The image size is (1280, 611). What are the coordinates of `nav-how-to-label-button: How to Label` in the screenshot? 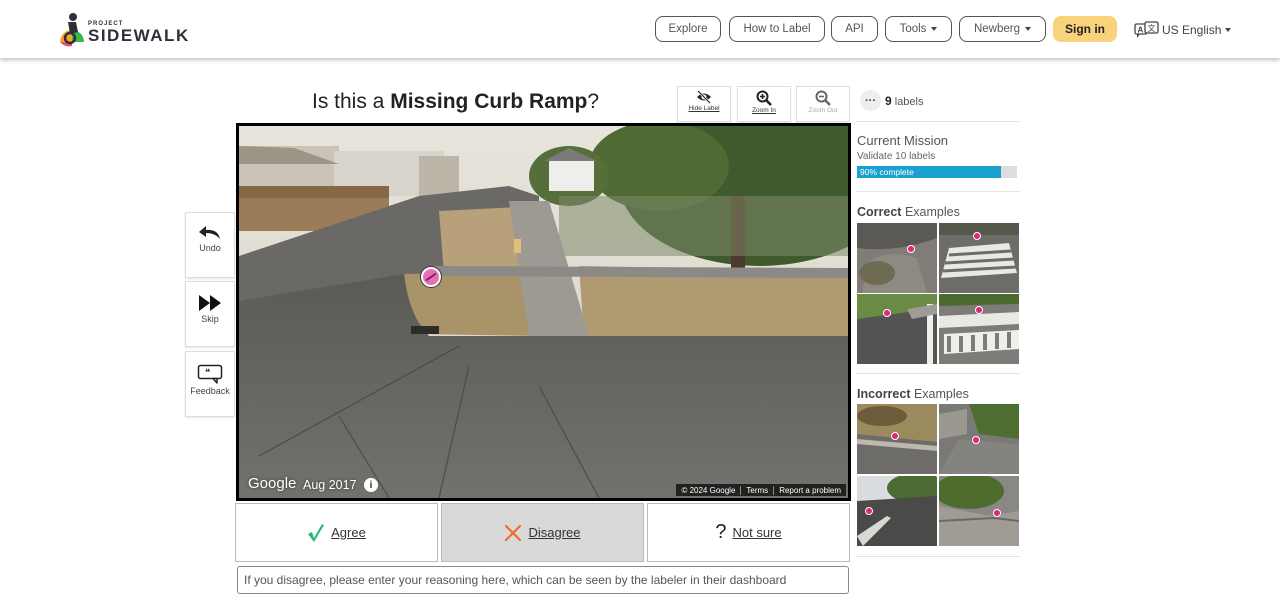 It's located at (777, 29).